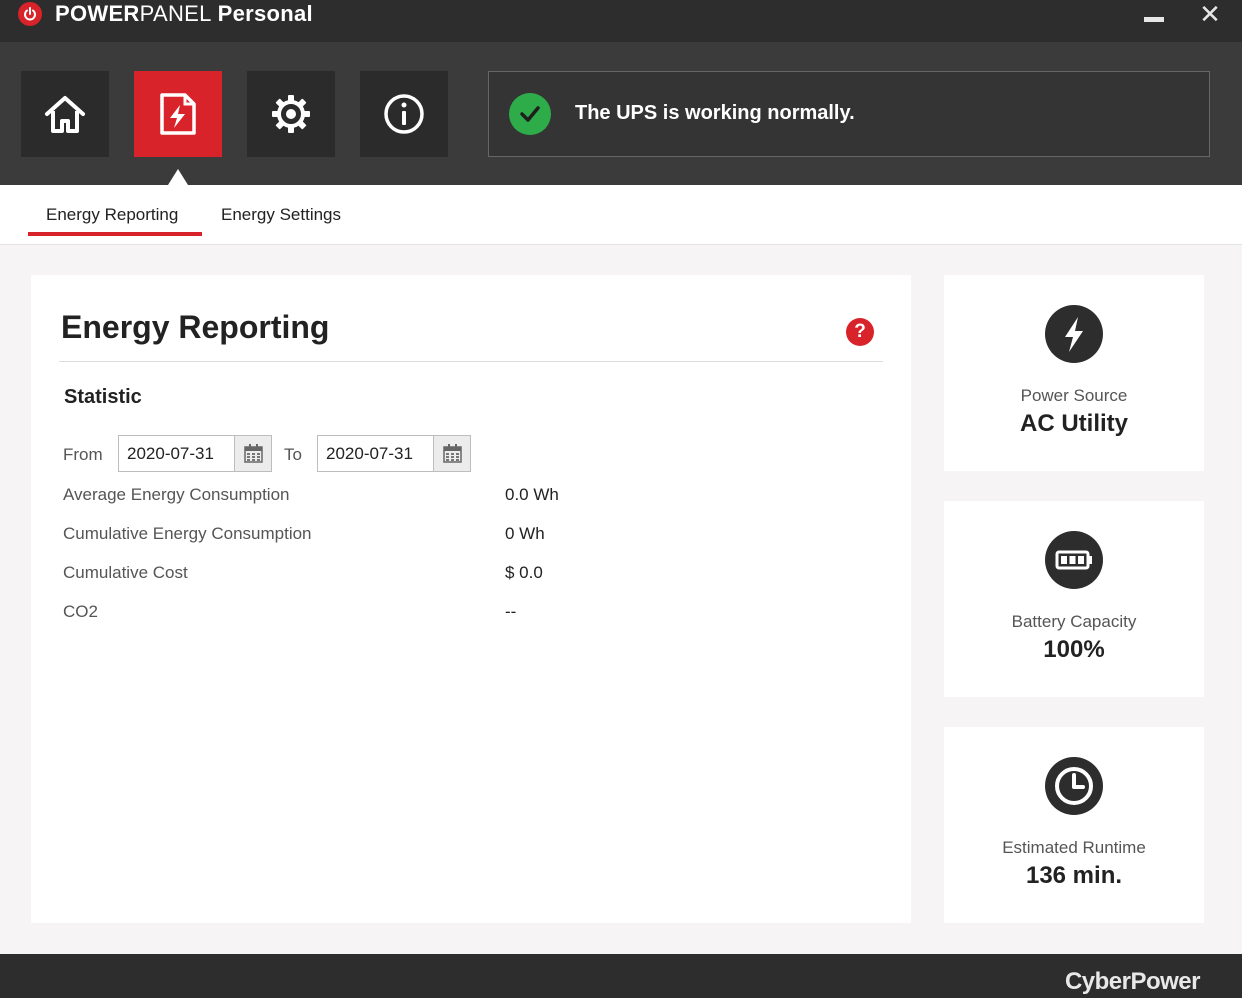 The height and width of the screenshot is (998, 1242). Describe the element at coordinates (376, 453) in the screenshot. I see `to-date-input` at that location.